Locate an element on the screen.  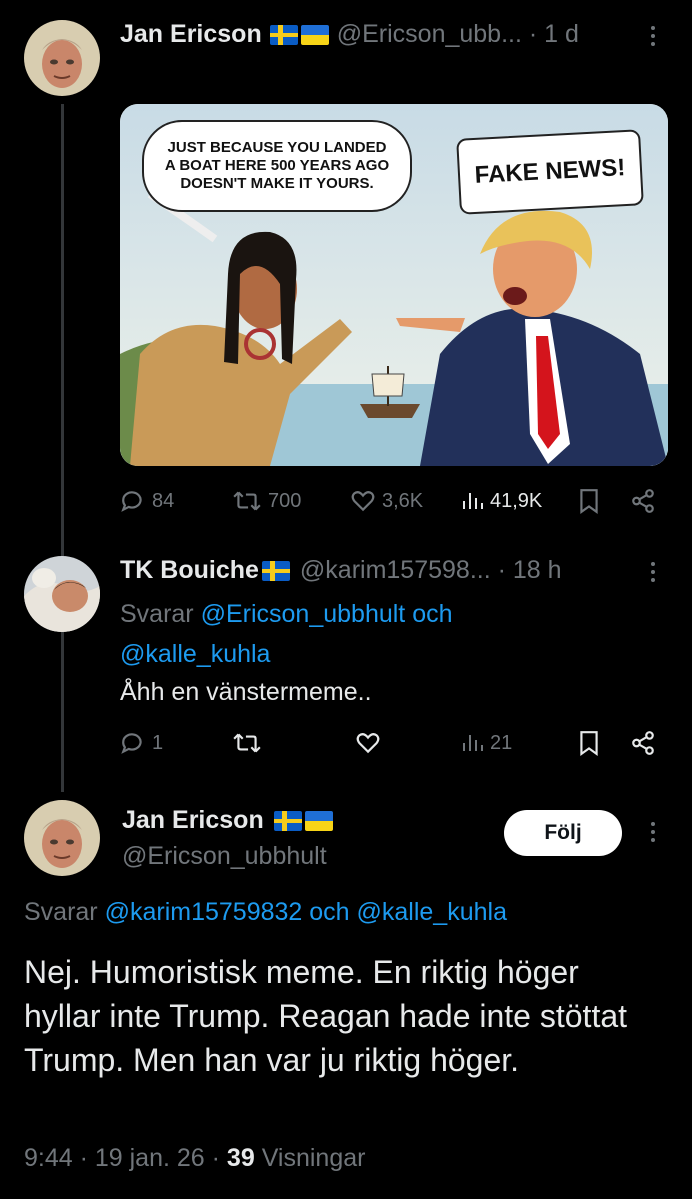
tweet3-header: Jan Ericson is located at coordinates (227, 820).